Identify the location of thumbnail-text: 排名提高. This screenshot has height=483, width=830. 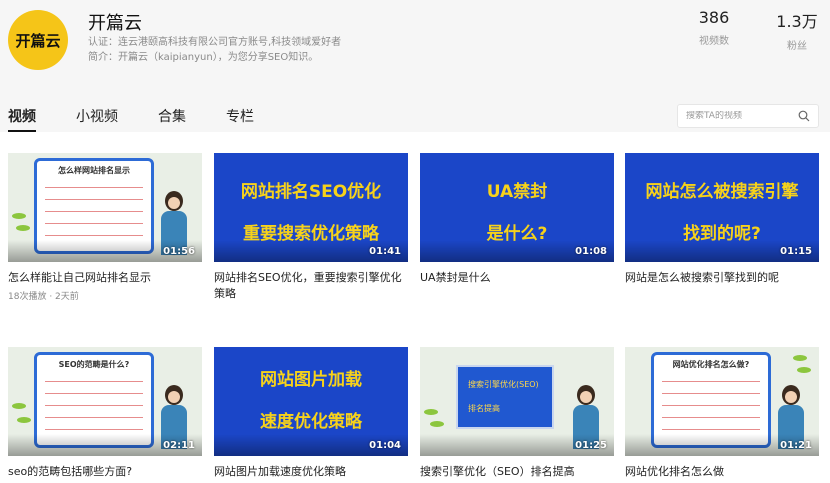
(484, 408).